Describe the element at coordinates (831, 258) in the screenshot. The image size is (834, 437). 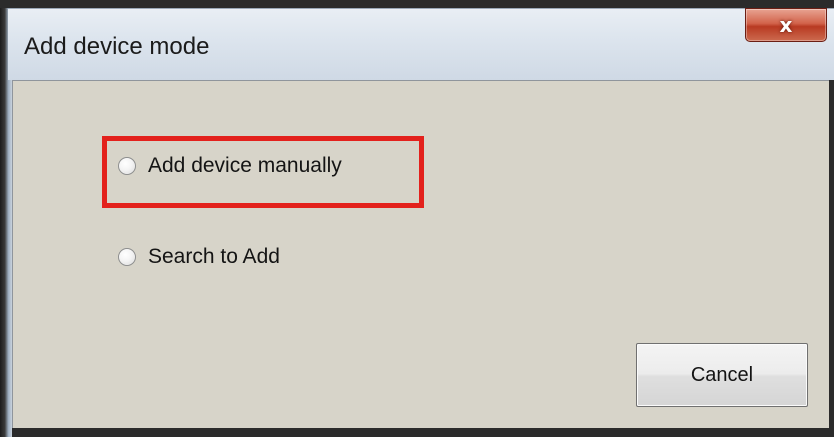
I see `window-right-frame` at that location.